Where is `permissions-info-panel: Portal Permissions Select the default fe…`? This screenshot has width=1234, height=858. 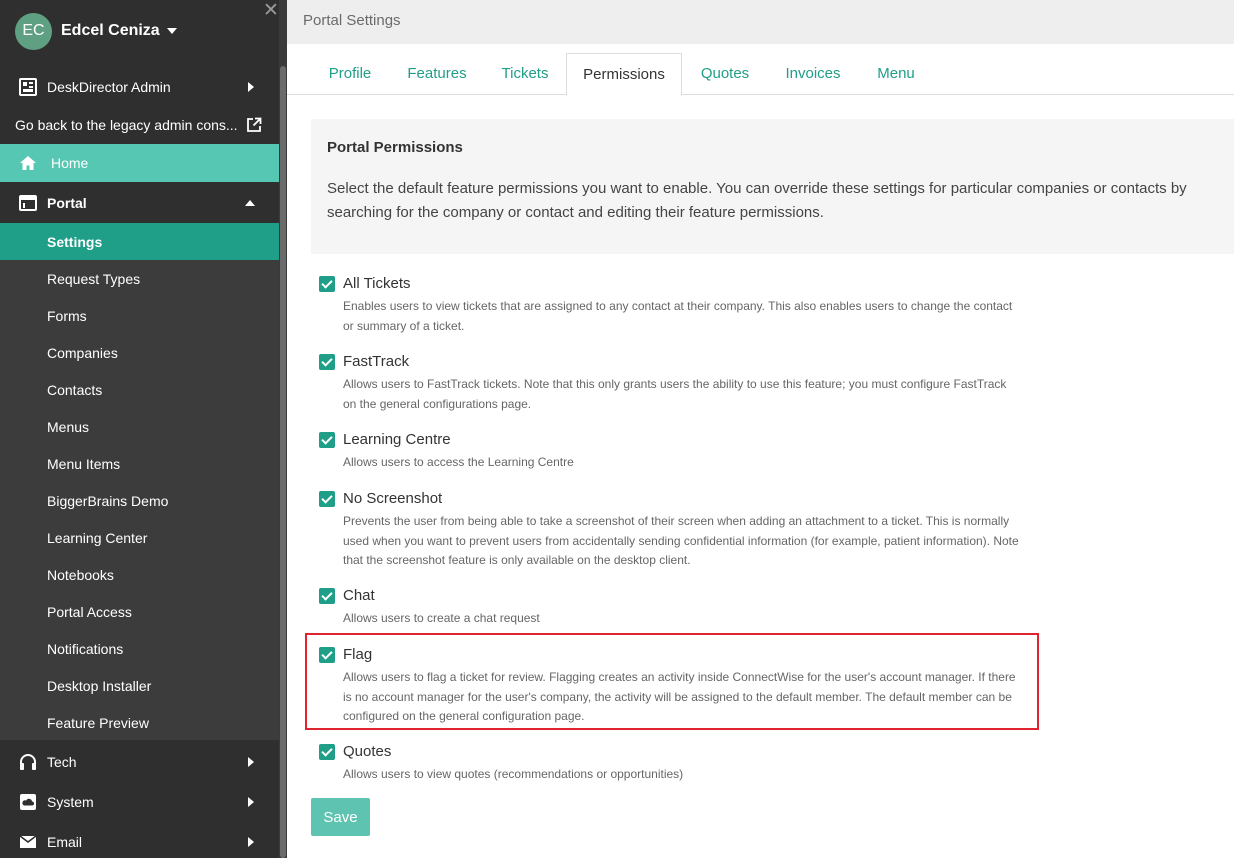 permissions-info-panel: Portal Permissions Select the default fe… is located at coordinates (772, 186).